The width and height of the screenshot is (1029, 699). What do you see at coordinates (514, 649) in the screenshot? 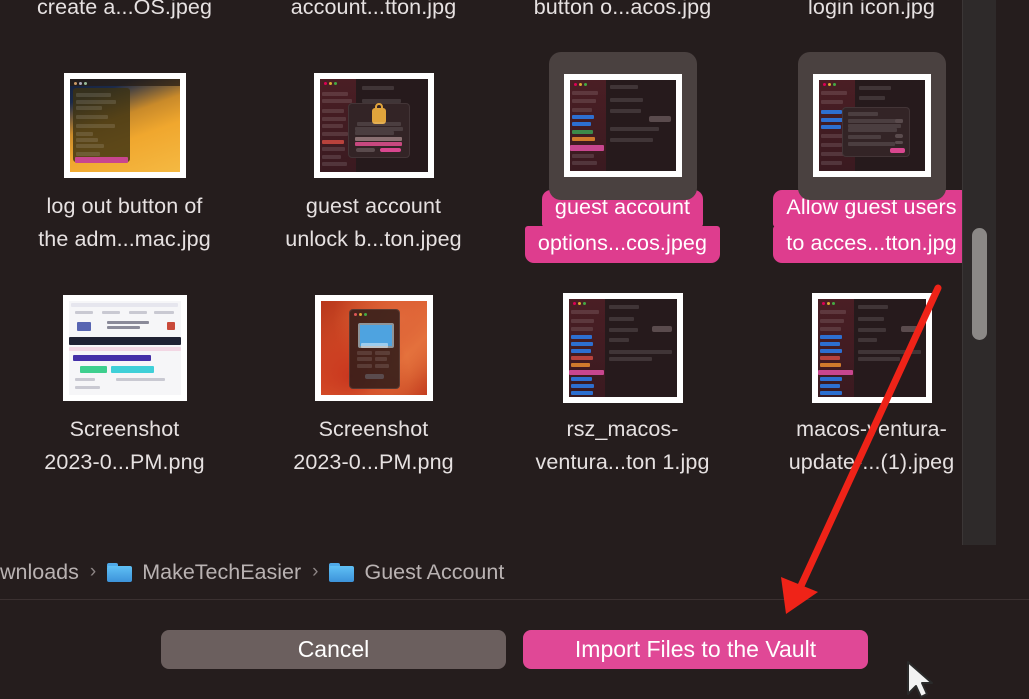
I see `dialog-footer: Cancel Import Files to the Vault` at bounding box center [514, 649].